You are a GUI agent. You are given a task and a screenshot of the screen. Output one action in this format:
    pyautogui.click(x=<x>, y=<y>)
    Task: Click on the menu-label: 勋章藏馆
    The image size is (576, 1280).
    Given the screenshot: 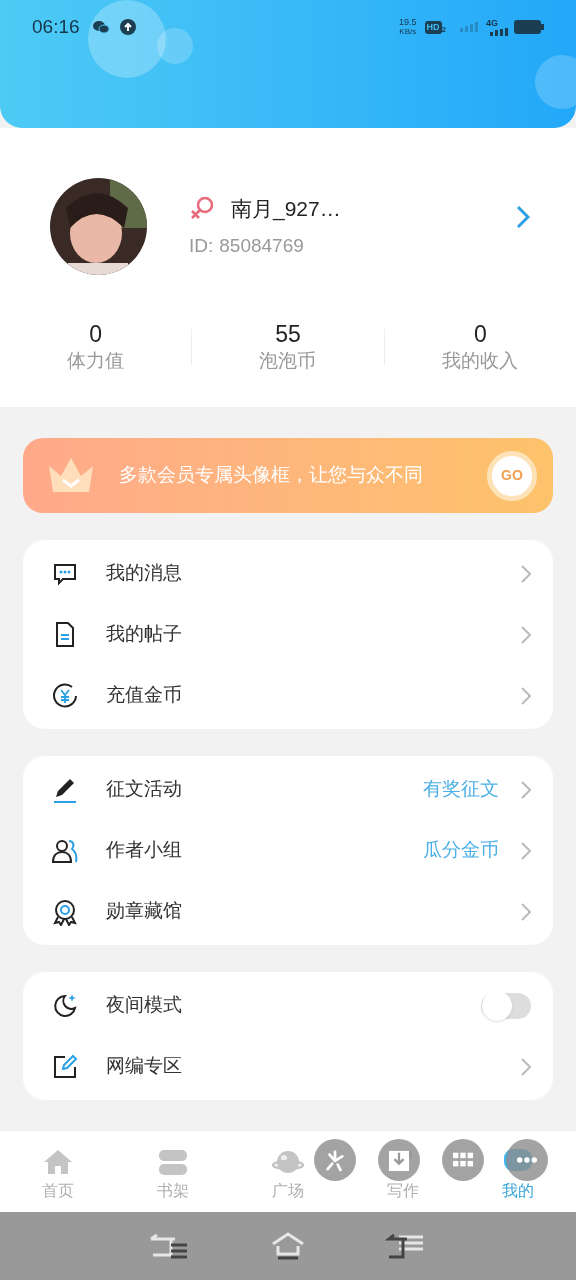 What is the action you would take?
    pyautogui.click(x=144, y=911)
    